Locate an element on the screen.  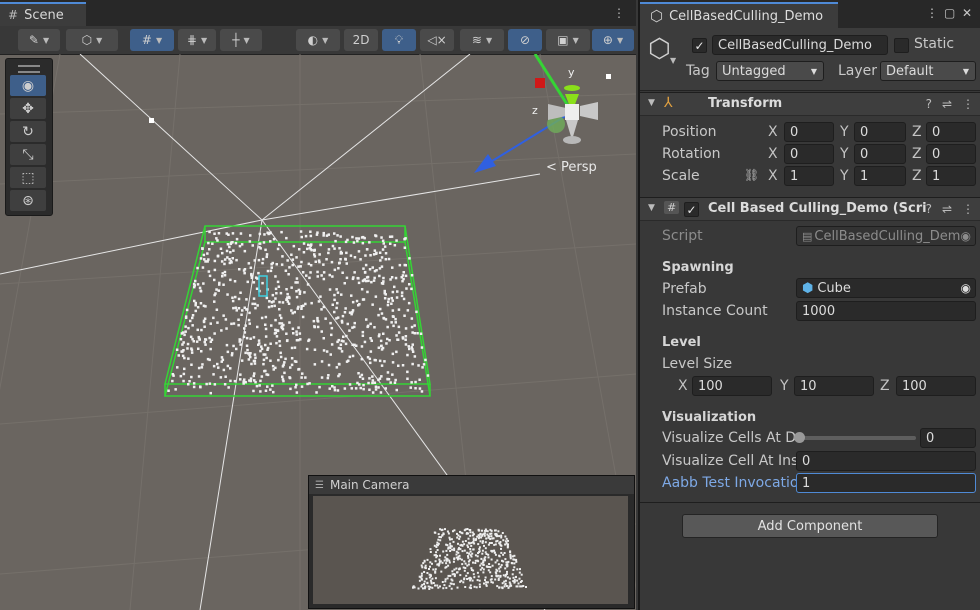
mode-2d-button: 2D is located at coordinates (361, 40).